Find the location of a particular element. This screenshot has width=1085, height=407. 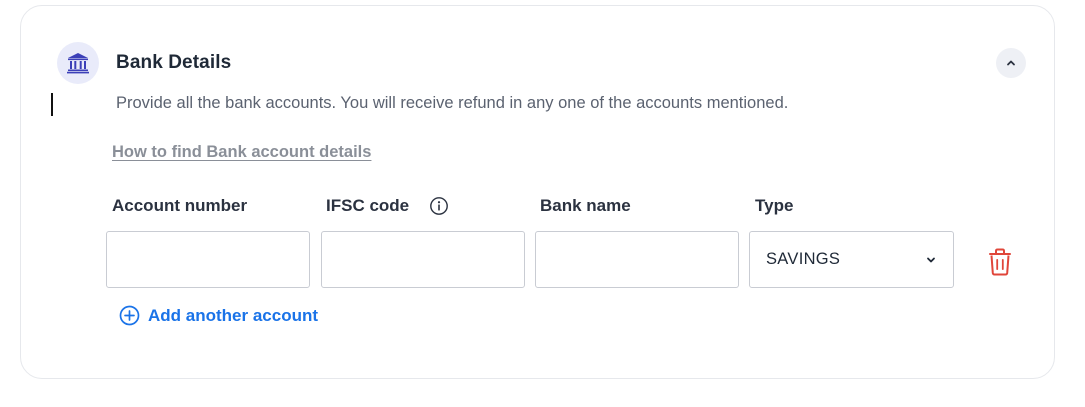

type-label: Type is located at coordinates (774, 205).